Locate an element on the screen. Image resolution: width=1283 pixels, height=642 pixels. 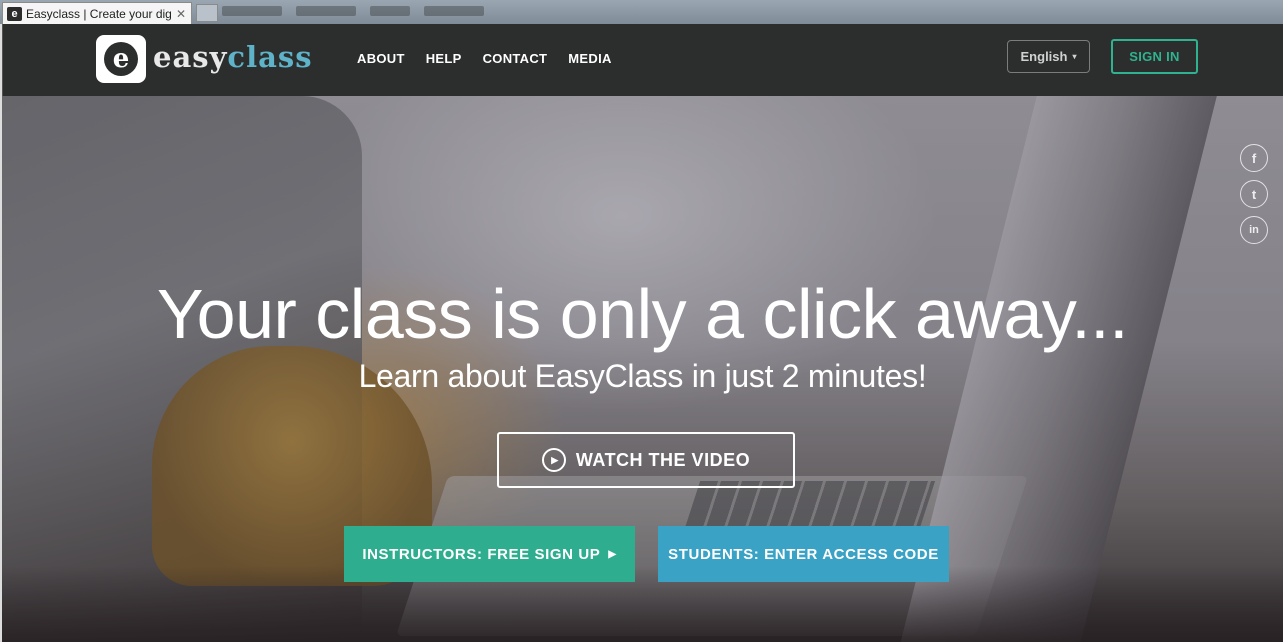
nav-help: HELP is located at coordinates (444, 58).